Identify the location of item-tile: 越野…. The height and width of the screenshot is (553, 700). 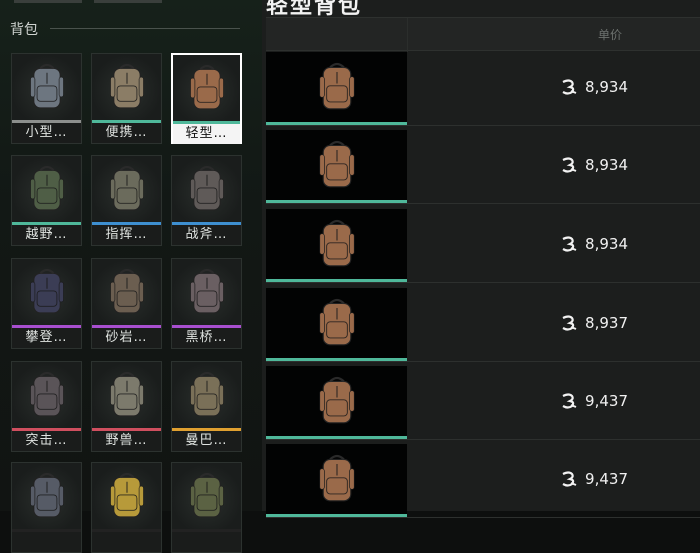
(46, 200).